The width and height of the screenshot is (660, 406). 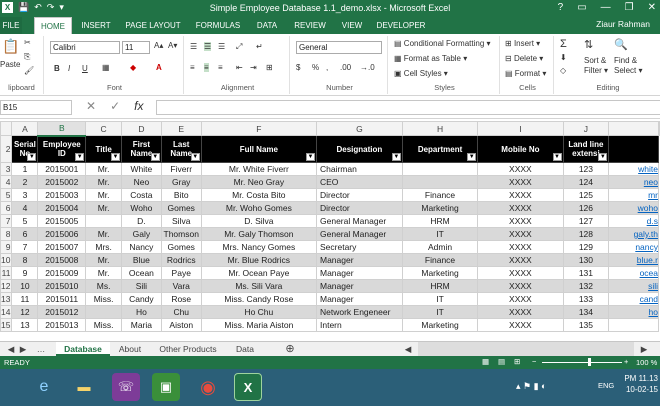 I want to click on restore-button: ❐, so click(x=629, y=7).